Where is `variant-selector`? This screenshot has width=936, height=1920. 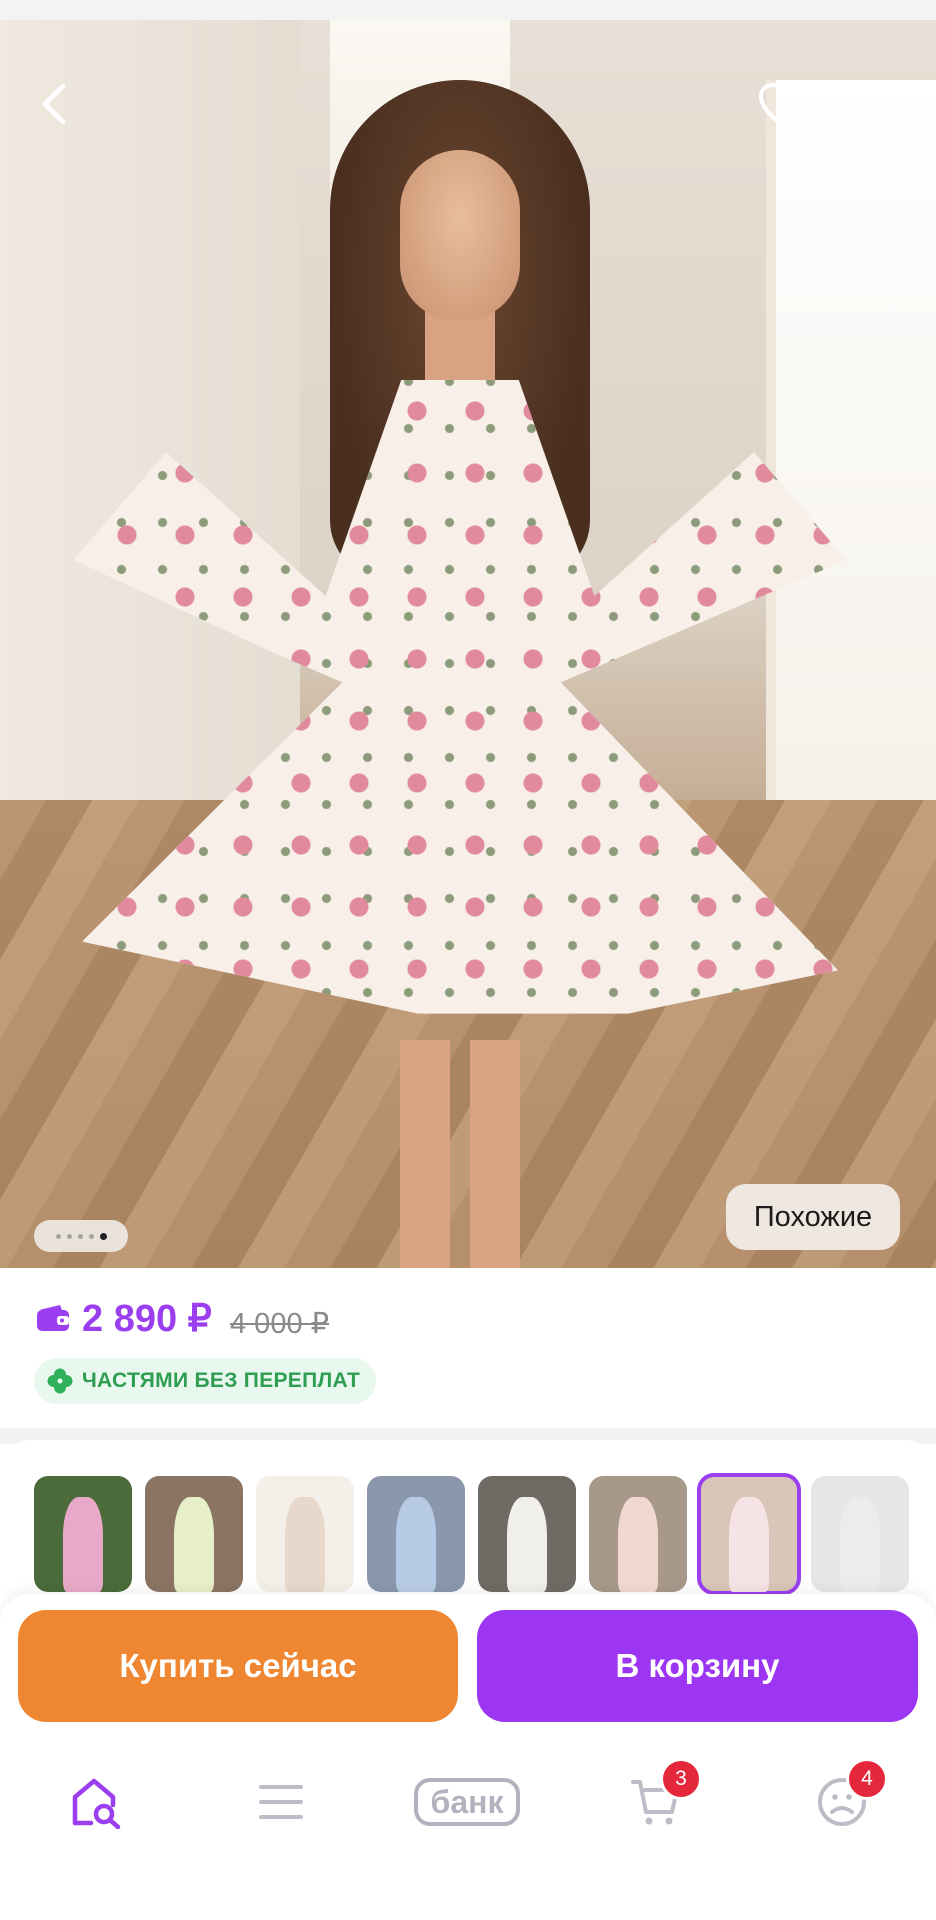 variant-selector is located at coordinates (468, 1520).